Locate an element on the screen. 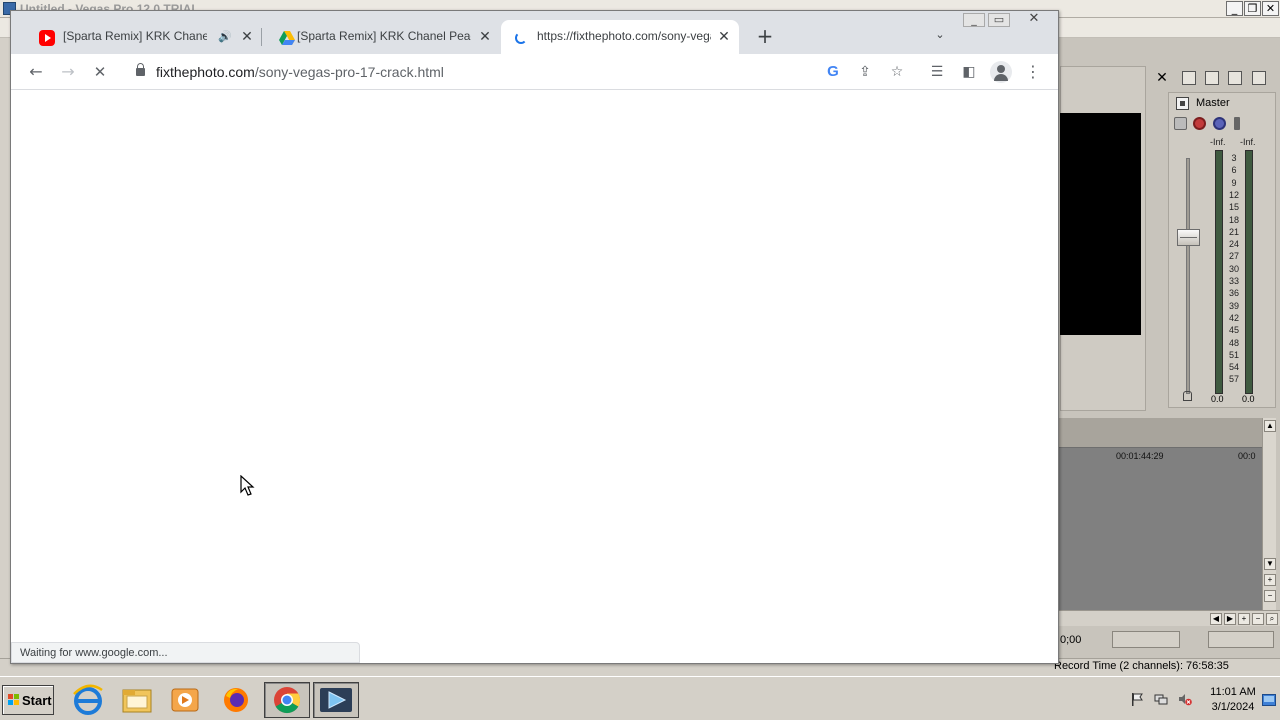  reading-list-icon: ☰ is located at coordinates (937, 72).